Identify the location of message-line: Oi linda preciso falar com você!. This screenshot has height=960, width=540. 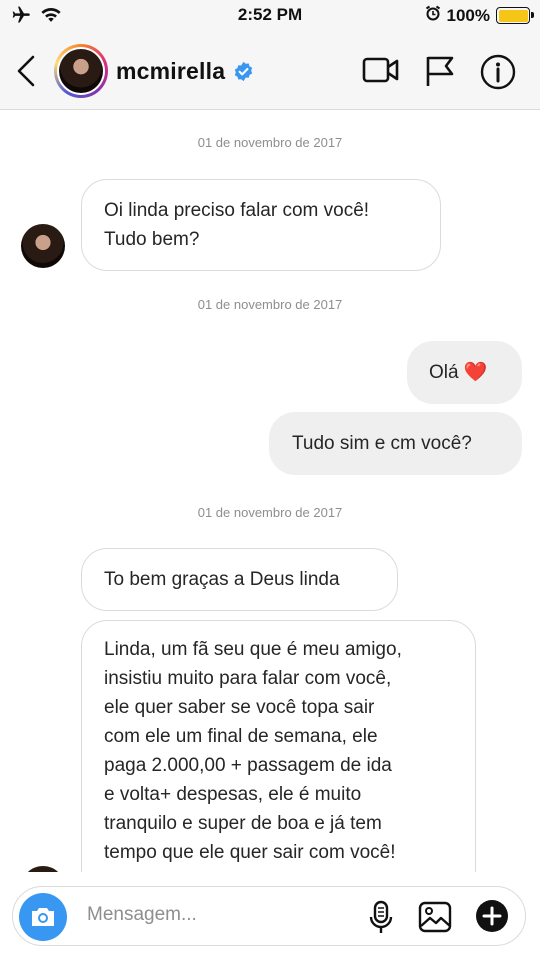
(237, 210).